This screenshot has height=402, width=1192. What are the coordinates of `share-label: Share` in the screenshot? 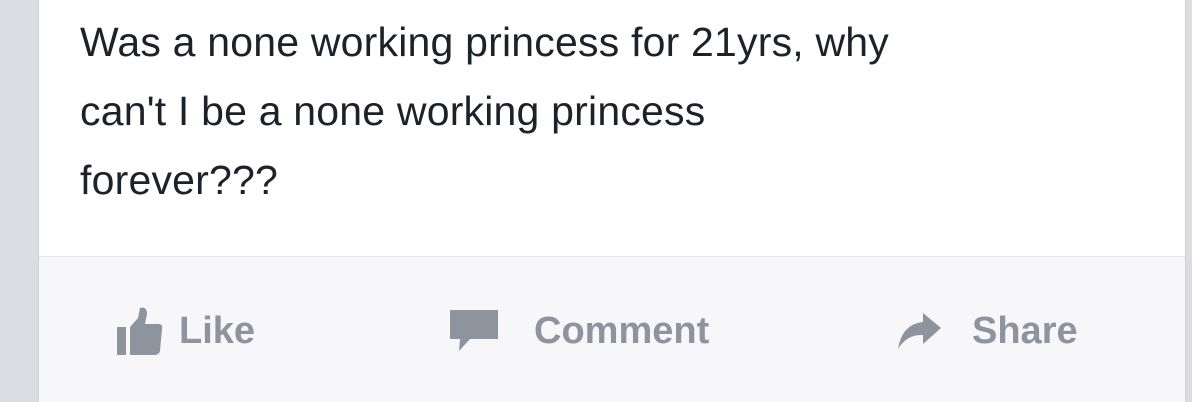 It's located at (1025, 330).